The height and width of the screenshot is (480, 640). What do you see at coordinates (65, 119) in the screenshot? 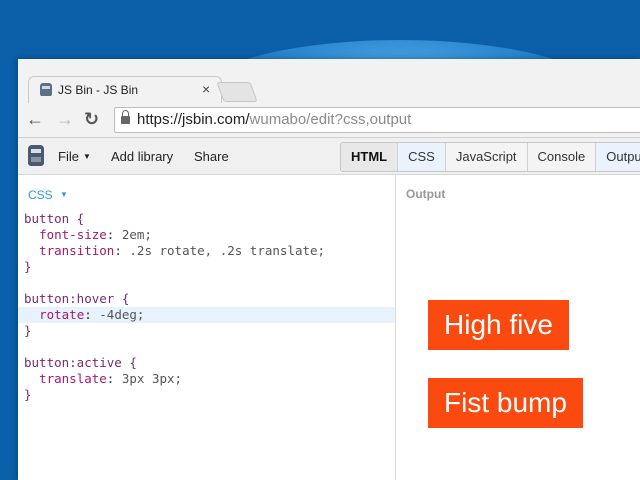
I see `forward-icon: →` at bounding box center [65, 119].